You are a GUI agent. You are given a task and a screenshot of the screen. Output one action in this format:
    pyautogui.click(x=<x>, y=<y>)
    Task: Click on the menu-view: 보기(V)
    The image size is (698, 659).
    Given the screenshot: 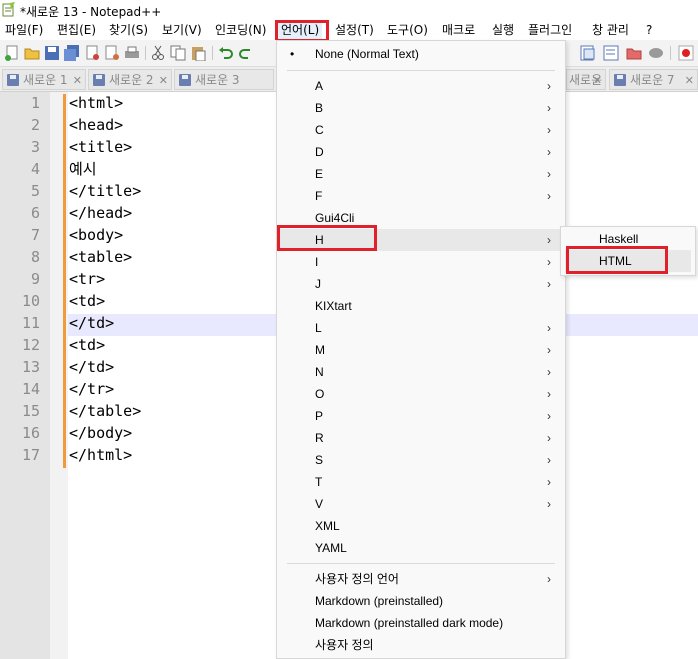 What is the action you would take?
    pyautogui.click(x=182, y=30)
    